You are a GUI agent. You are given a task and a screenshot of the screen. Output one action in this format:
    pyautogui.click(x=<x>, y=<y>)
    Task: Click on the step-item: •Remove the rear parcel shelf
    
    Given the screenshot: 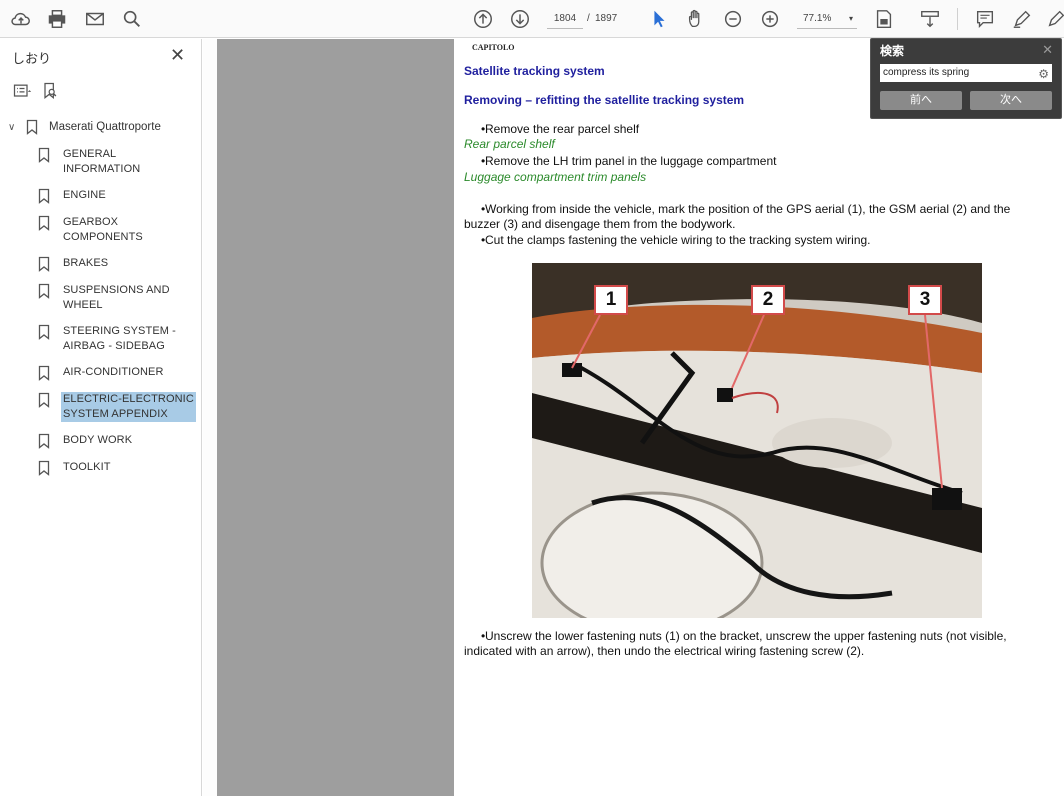 What is the action you would take?
    pyautogui.click(x=551, y=129)
    